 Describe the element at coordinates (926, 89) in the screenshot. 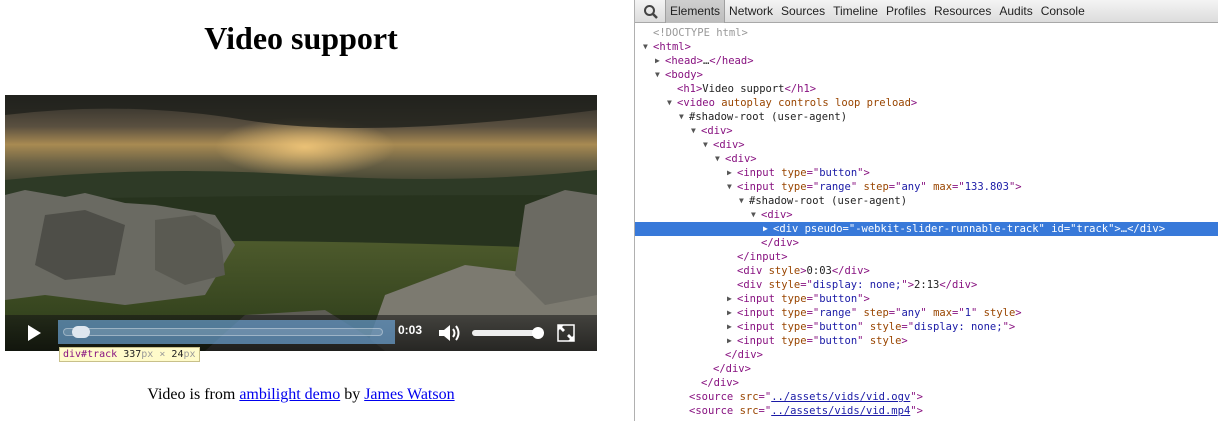

I see `dom-node: <h1>Video support</h1>` at that location.